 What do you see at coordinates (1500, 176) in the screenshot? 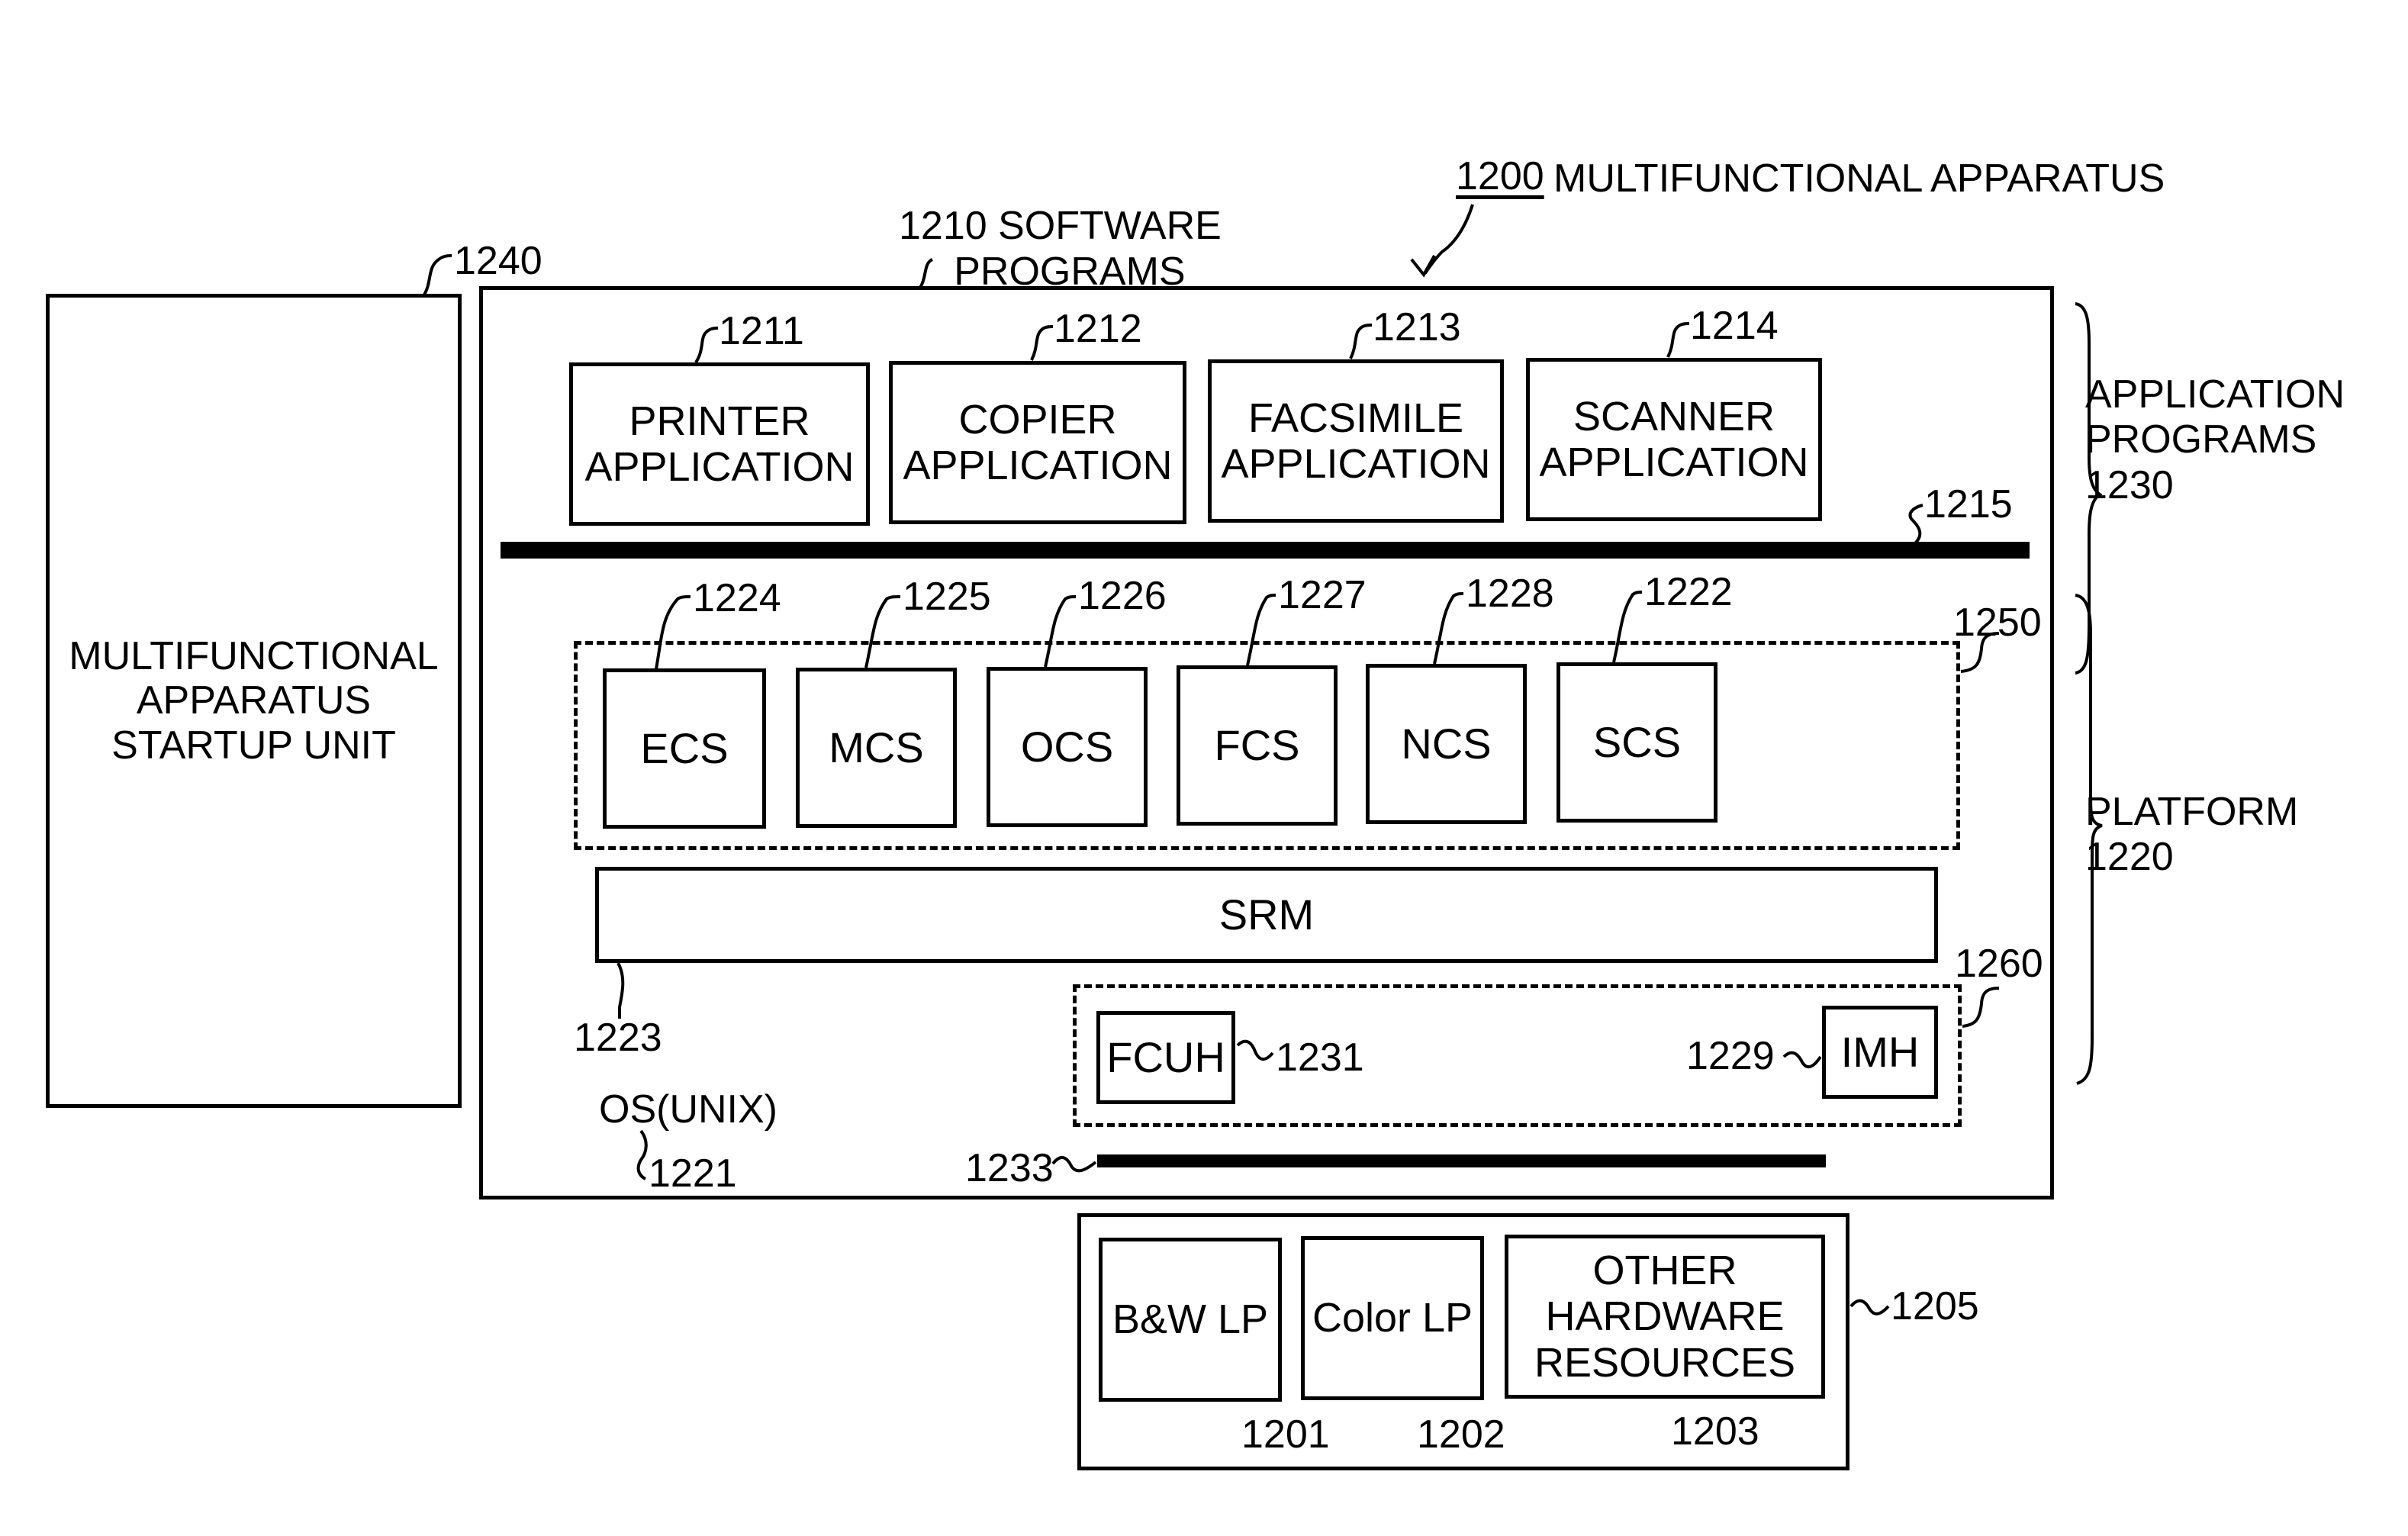
I see `apparatus-ref: 1200` at bounding box center [1500, 176].